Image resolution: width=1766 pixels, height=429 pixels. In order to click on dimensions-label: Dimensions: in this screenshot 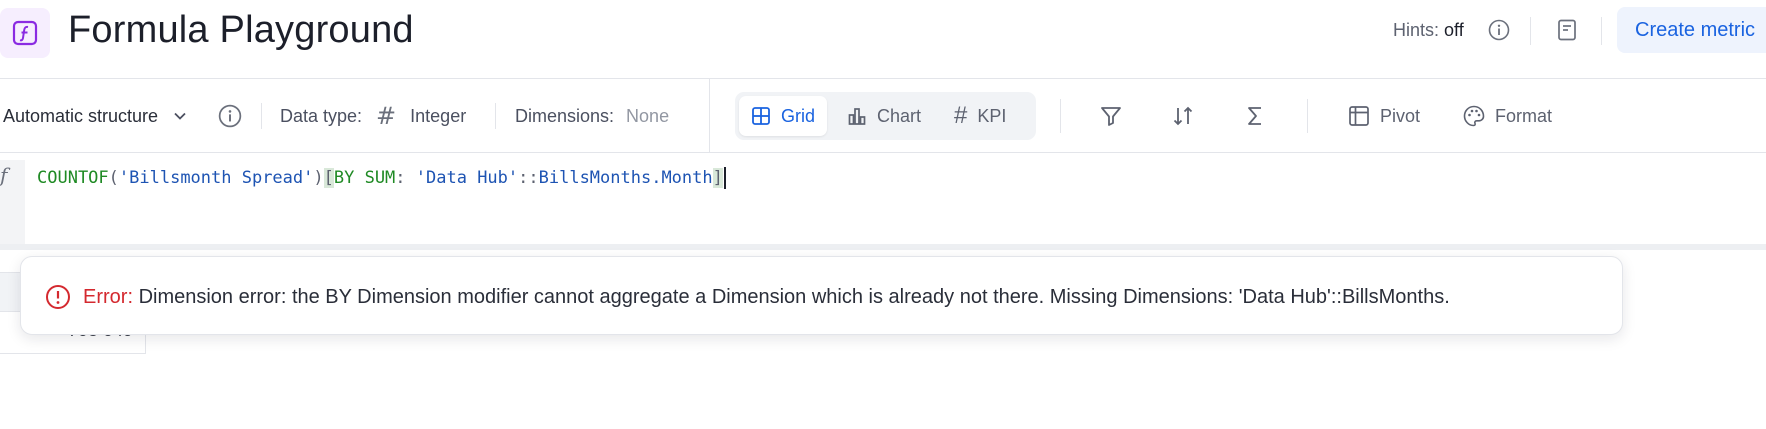, I will do `click(565, 115)`.